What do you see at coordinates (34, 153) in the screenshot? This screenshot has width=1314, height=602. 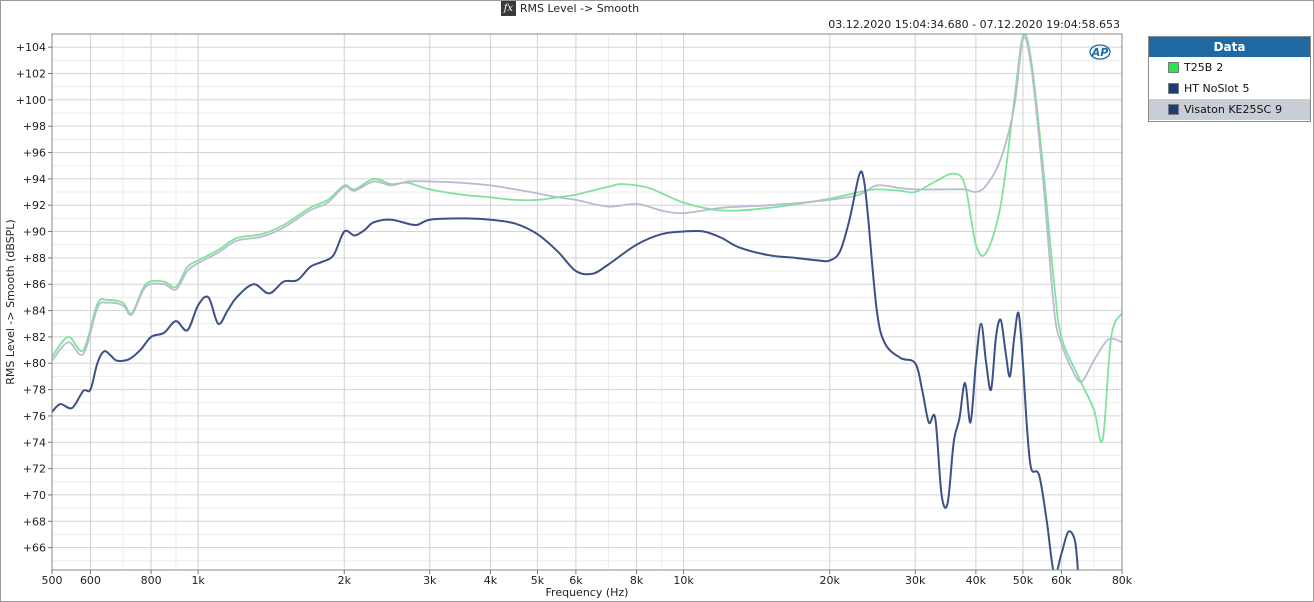 I see `y-tick-label: +96` at bounding box center [34, 153].